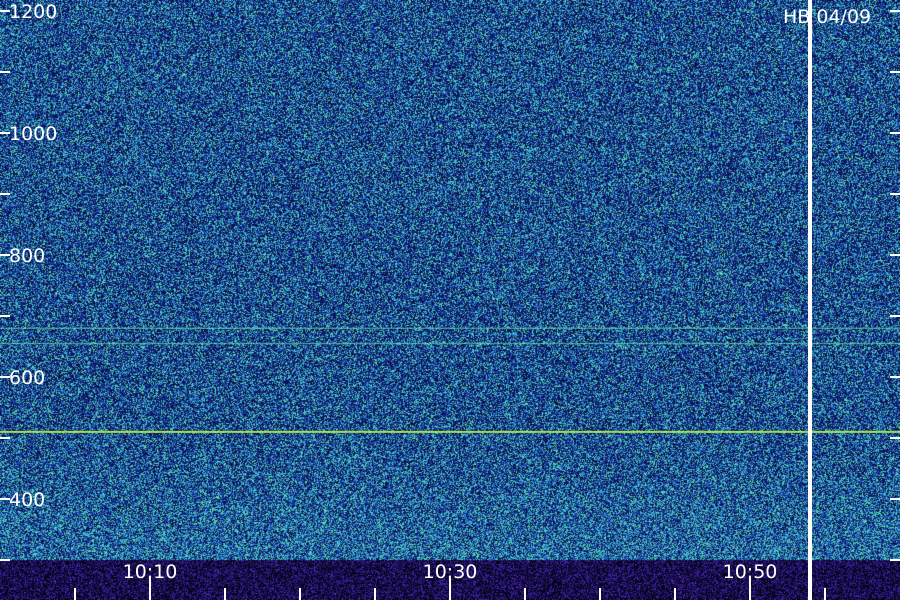  I want to click on y-tick-label: 800, so click(27, 256).